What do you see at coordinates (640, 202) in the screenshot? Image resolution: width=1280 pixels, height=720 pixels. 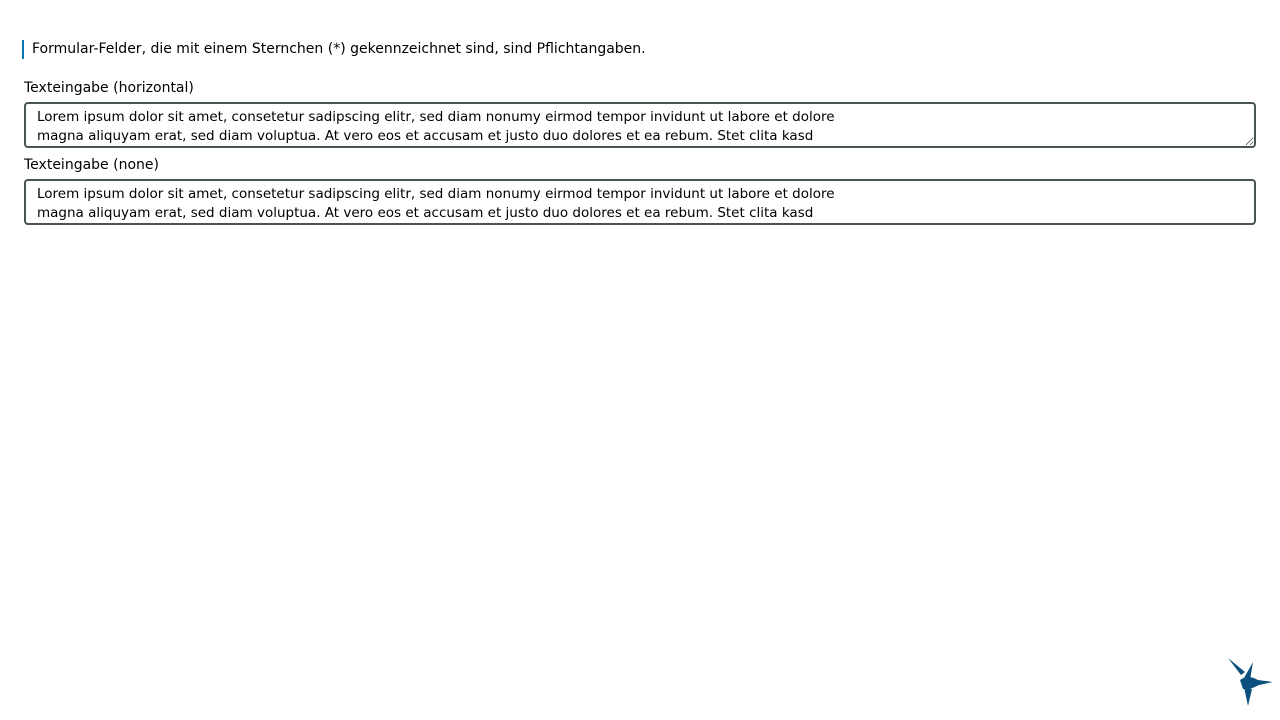 I see `textarea-none-input` at bounding box center [640, 202].